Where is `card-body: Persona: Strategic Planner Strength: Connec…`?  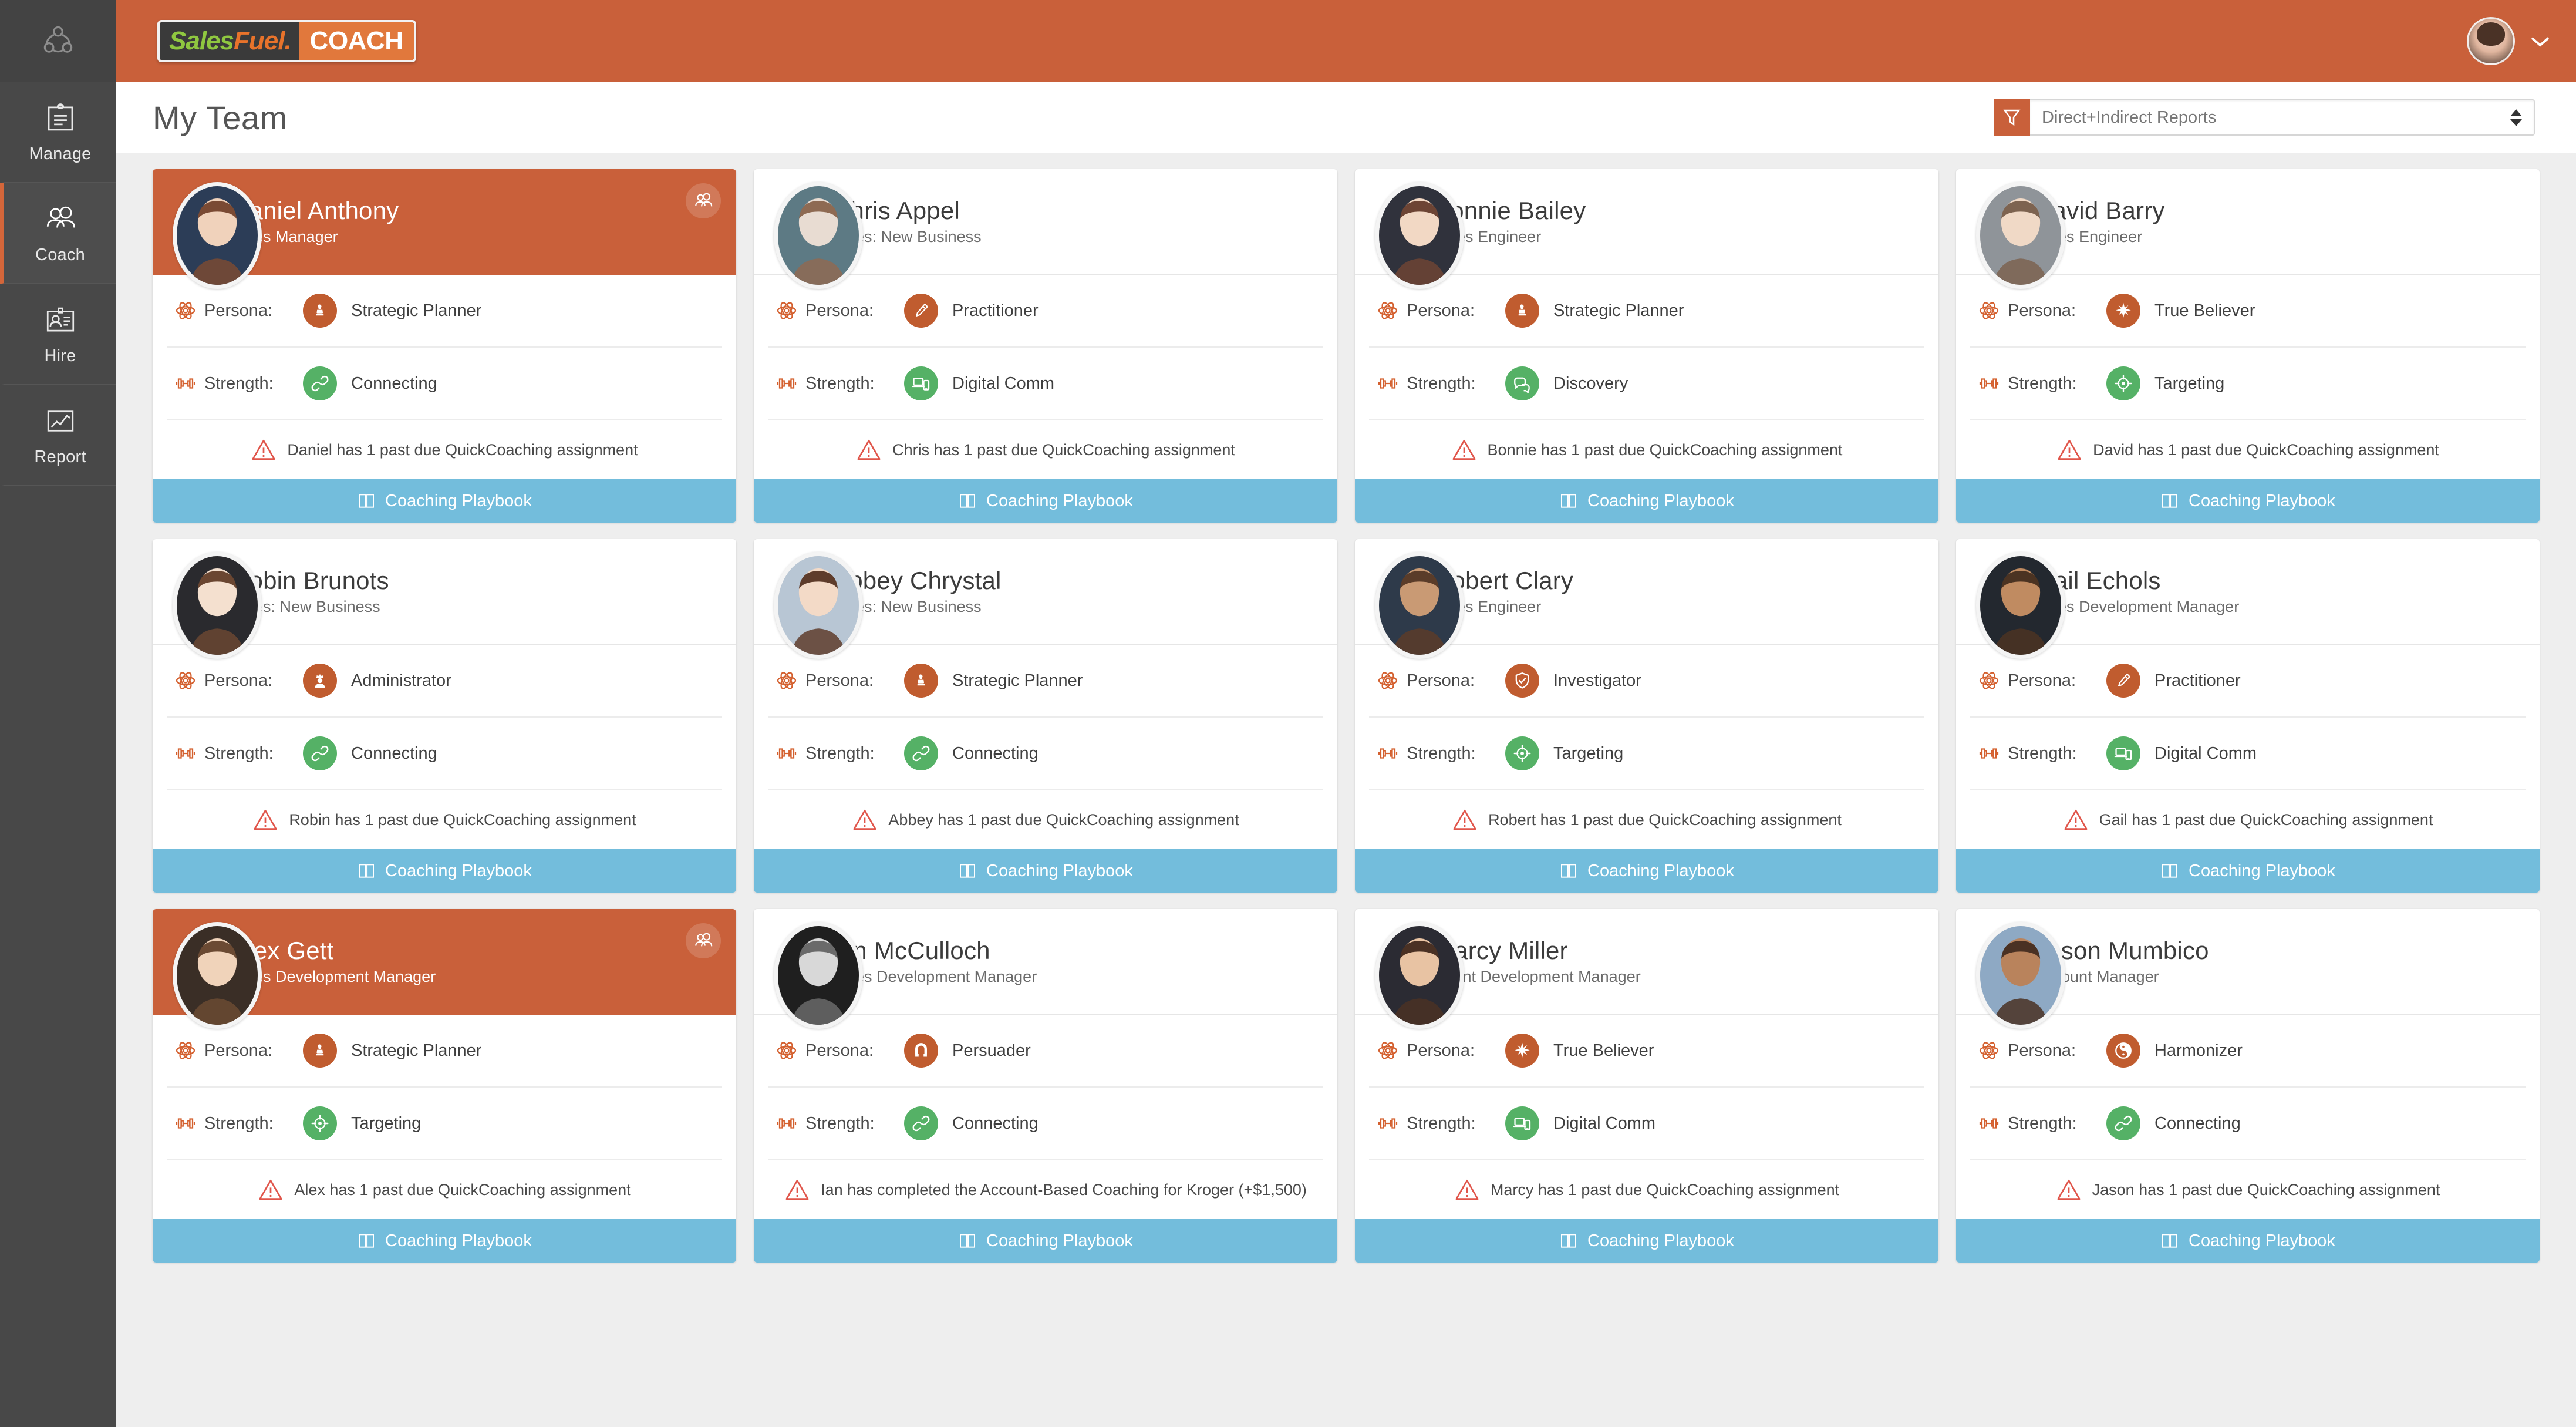
card-body: Persona: Strategic Planner Strength: Connec… is located at coordinates (444, 377).